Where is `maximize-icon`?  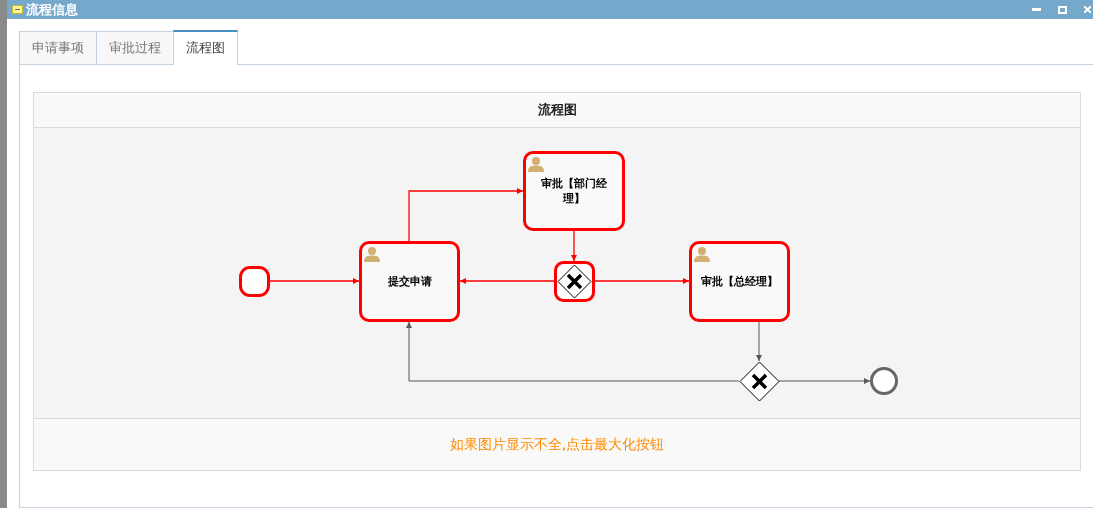 maximize-icon is located at coordinates (1062, 9).